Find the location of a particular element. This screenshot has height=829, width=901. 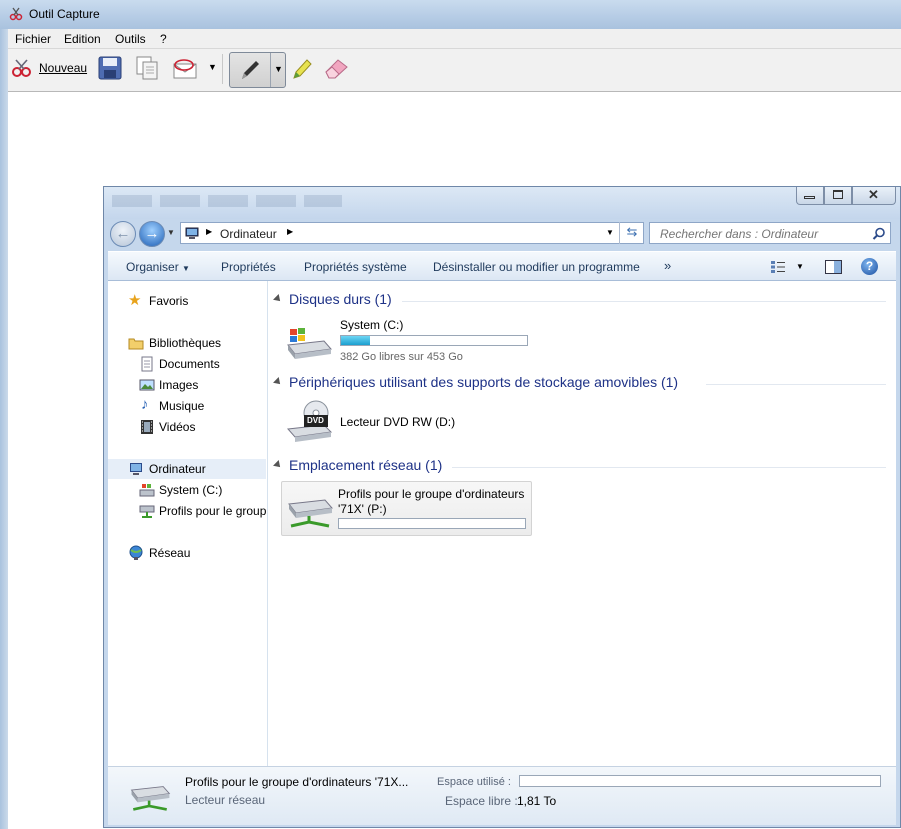

preview-pane-icon is located at coordinates (833, 267).